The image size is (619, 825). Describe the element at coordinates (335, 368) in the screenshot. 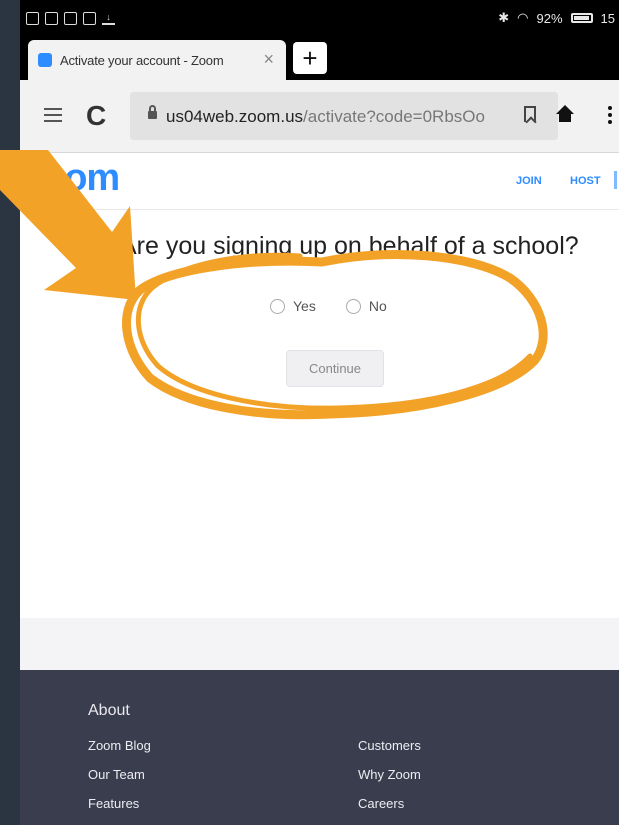

I see `continue-button: Continue` at that location.